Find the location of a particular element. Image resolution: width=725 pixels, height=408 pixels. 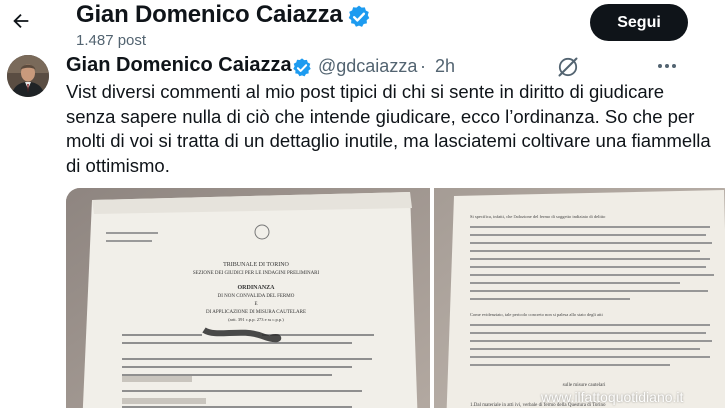

profile-name: Gian Domenico Caiazza is located at coordinates (209, 14).